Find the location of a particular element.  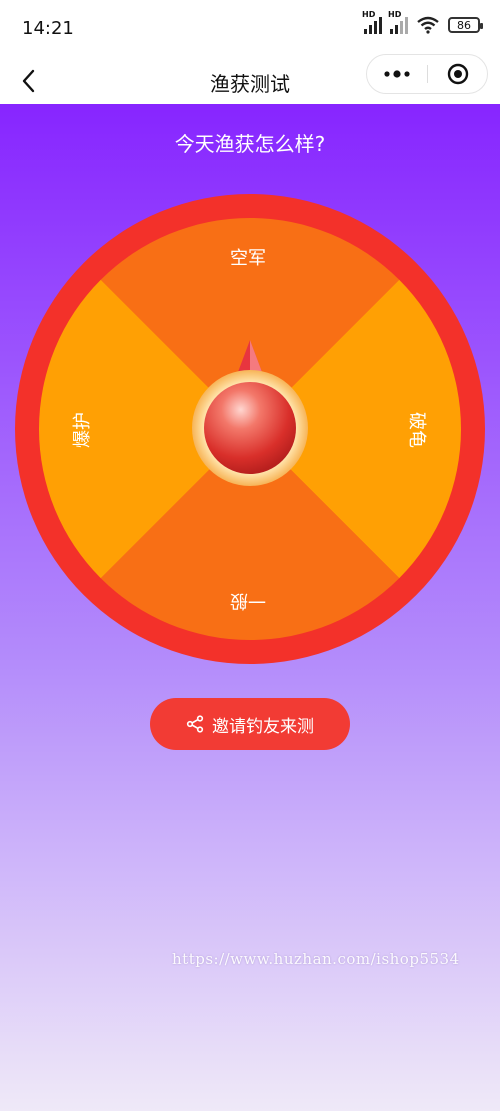

battery-level: 86 is located at coordinates (464, 25).